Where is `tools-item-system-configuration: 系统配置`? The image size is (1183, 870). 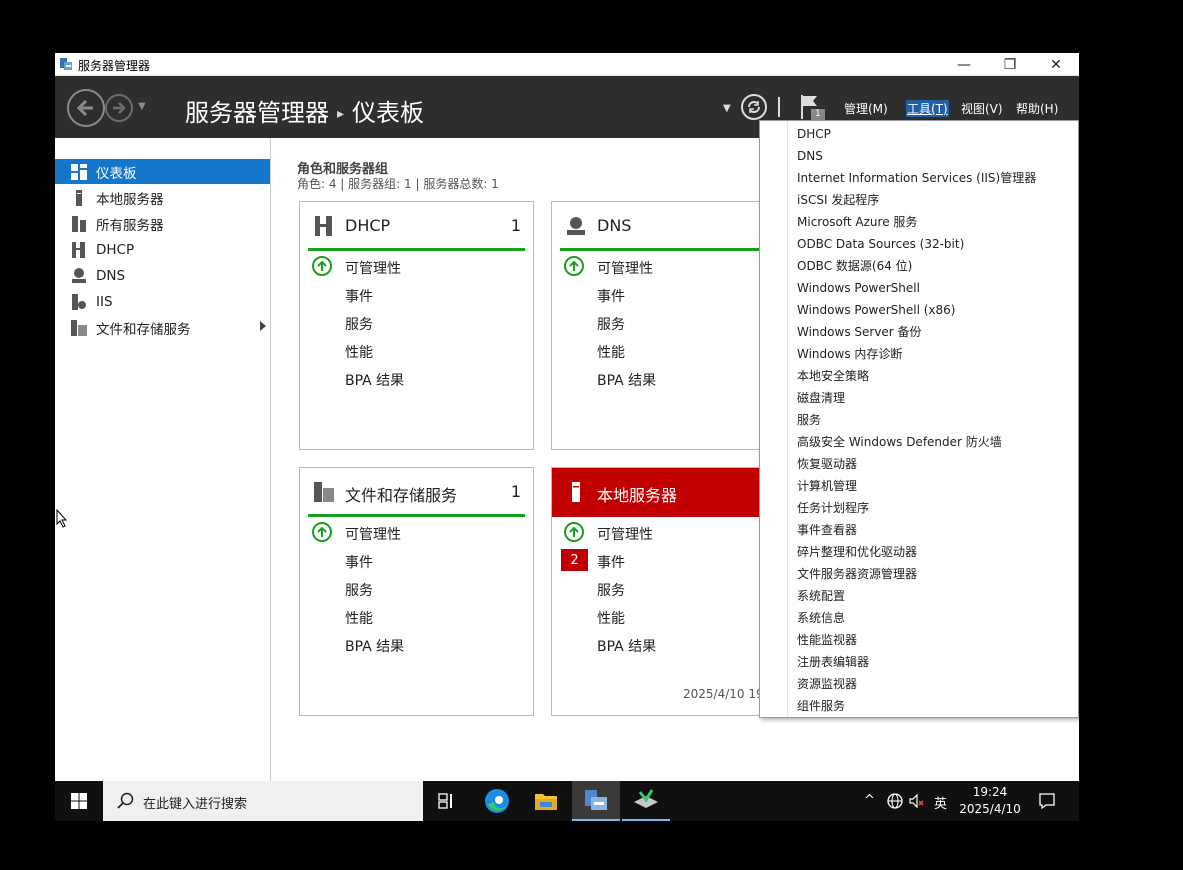 tools-item-system-configuration: 系统配置 is located at coordinates (821, 596).